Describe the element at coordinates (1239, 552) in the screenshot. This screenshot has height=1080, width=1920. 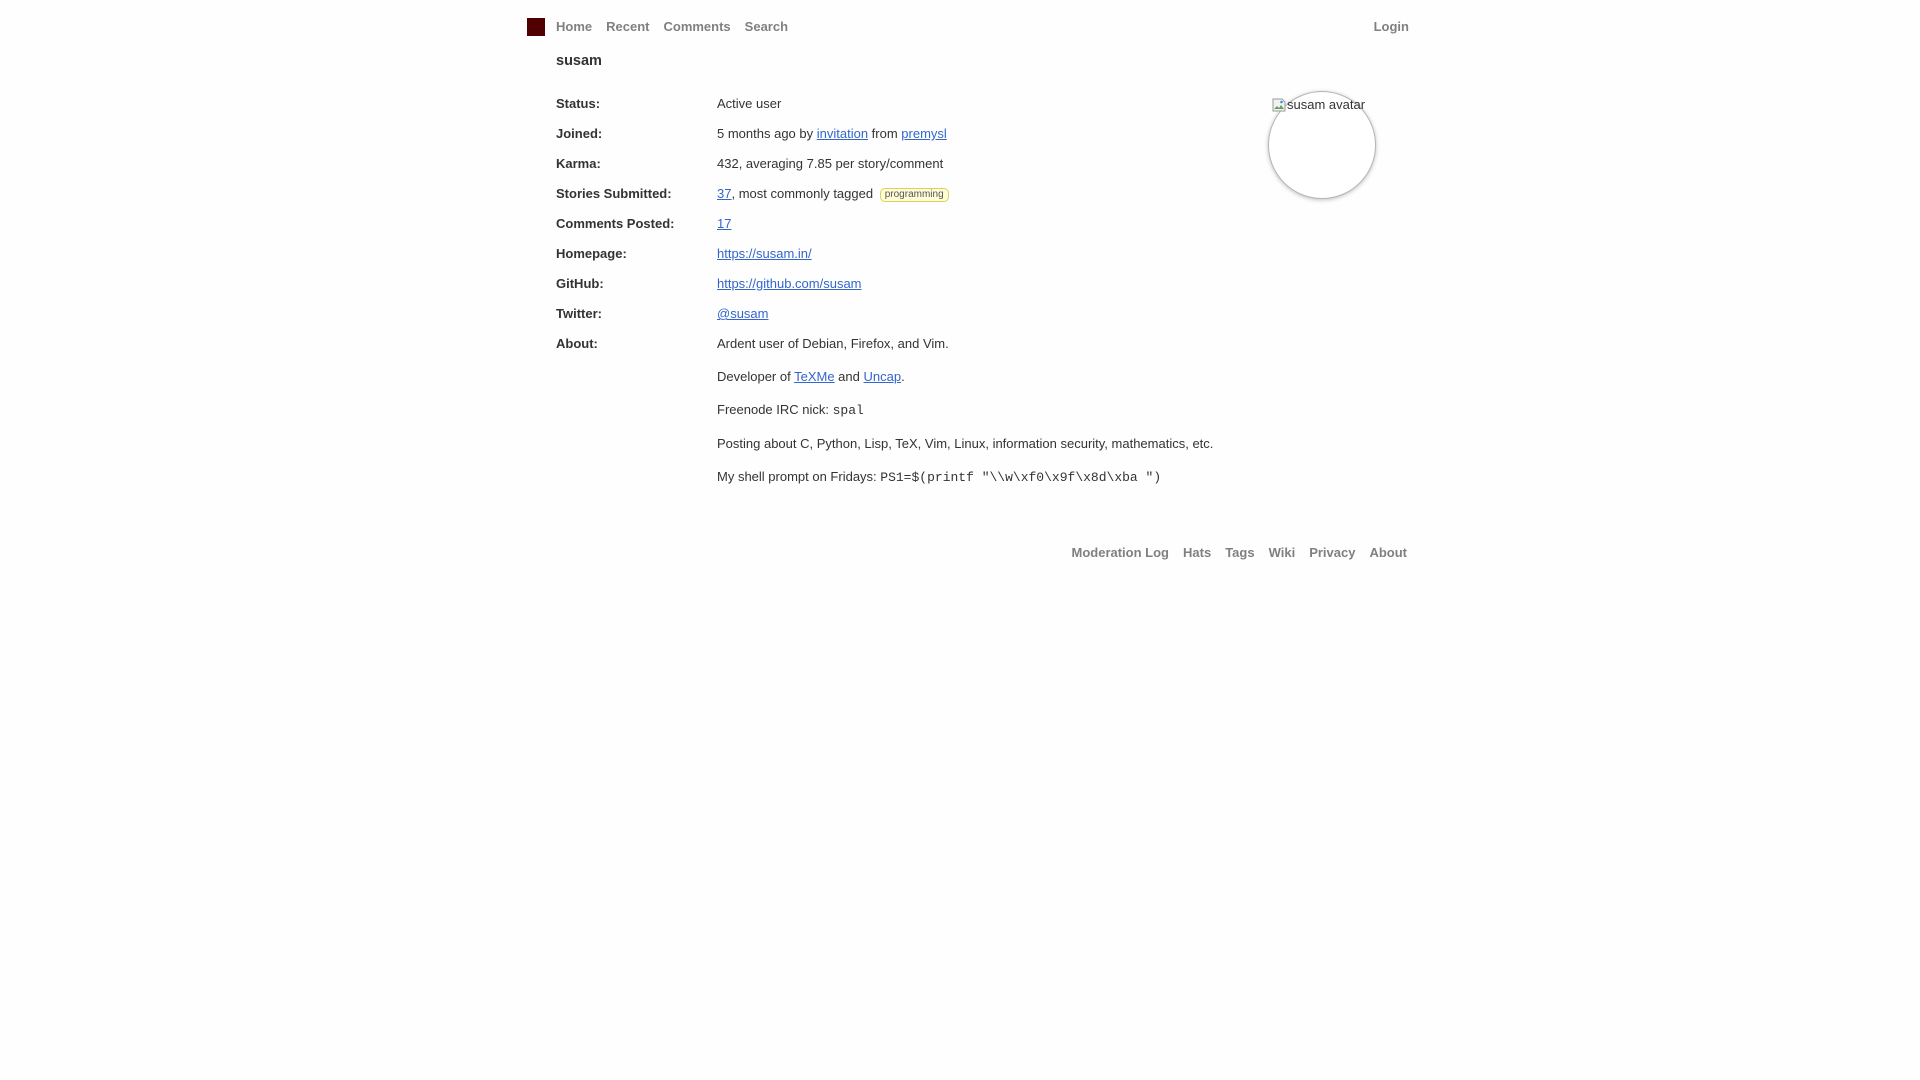
I see `footer-tags-link: Tags` at that location.